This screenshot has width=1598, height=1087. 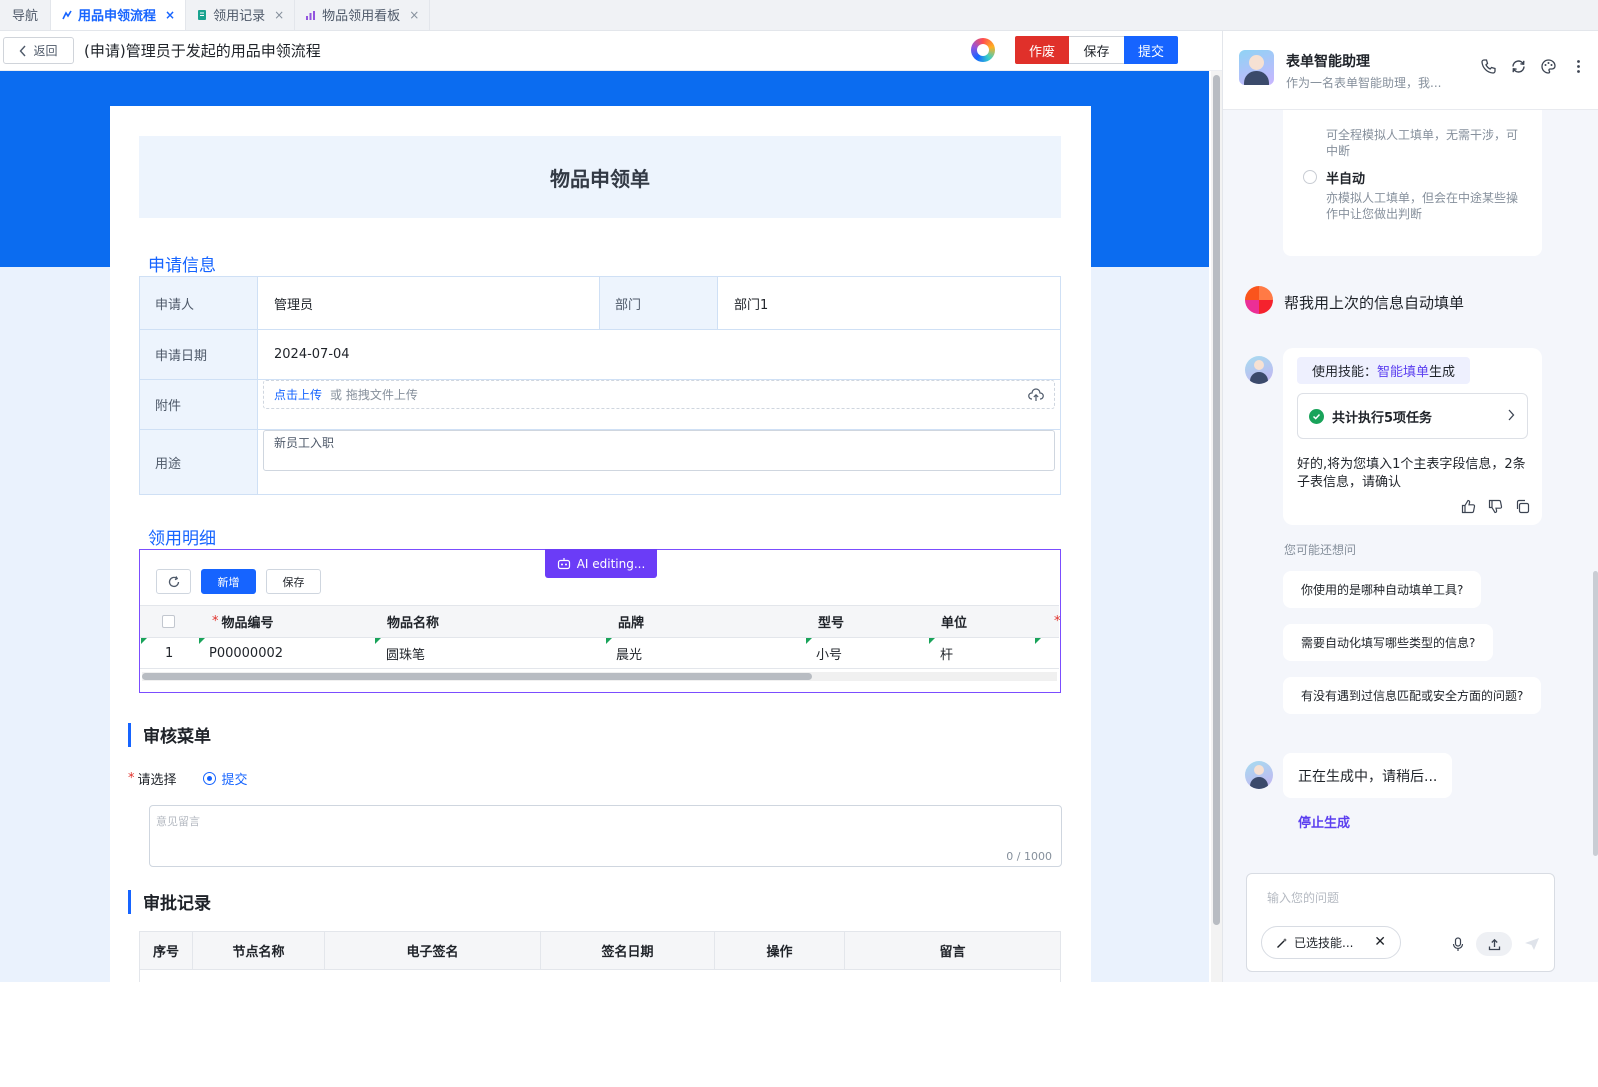 What do you see at coordinates (1328, 62) in the screenshot?
I see `assistant-title: 表单智能助理` at bounding box center [1328, 62].